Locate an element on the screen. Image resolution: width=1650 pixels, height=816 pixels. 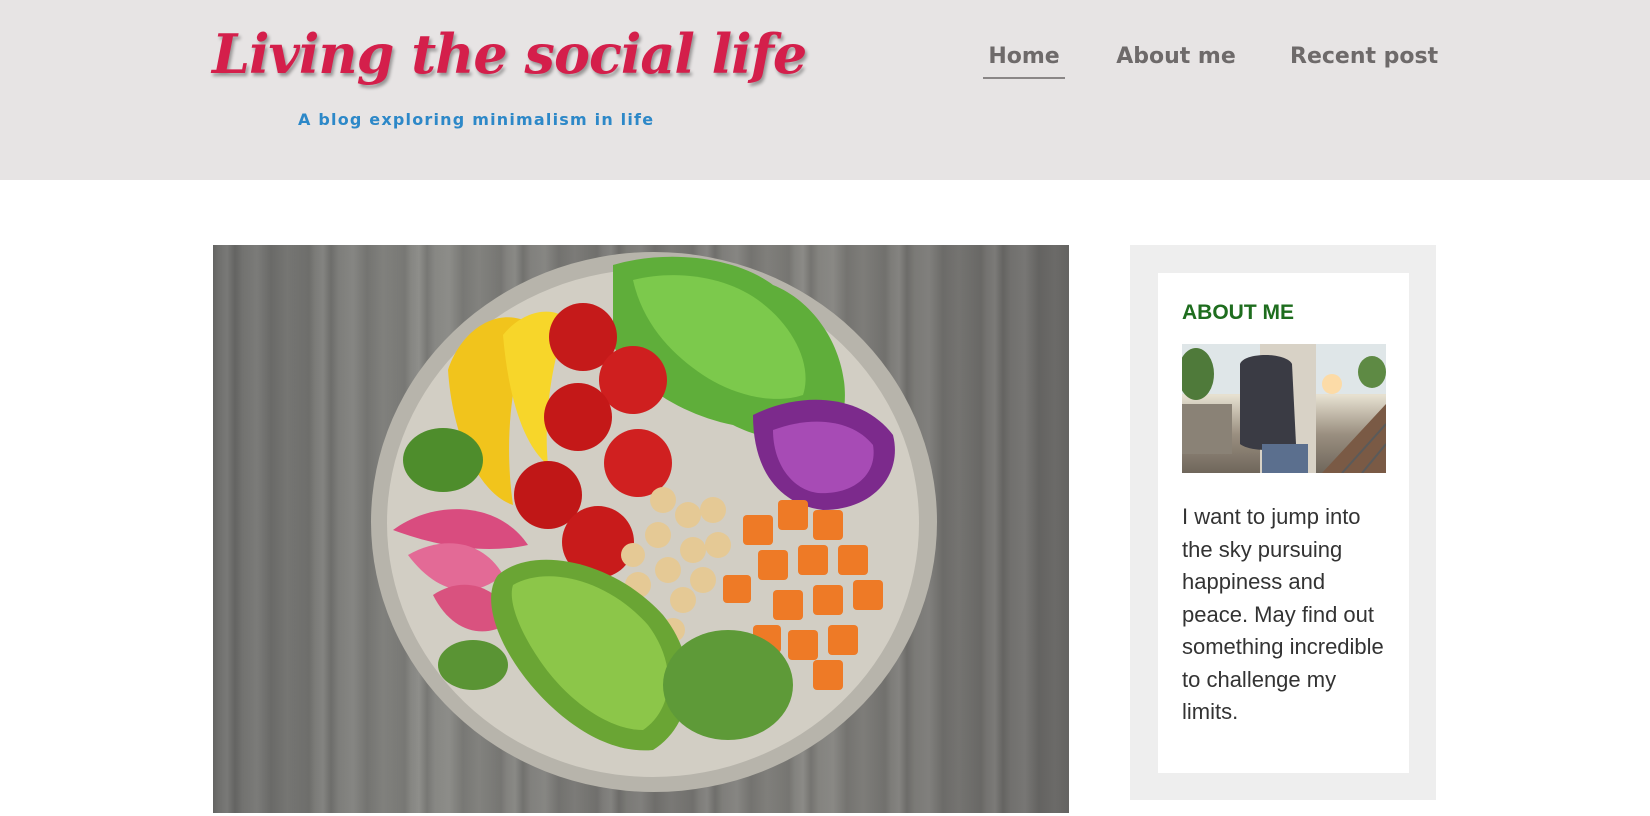
nav-recent-post-link: Recent post is located at coordinates (1364, 56).